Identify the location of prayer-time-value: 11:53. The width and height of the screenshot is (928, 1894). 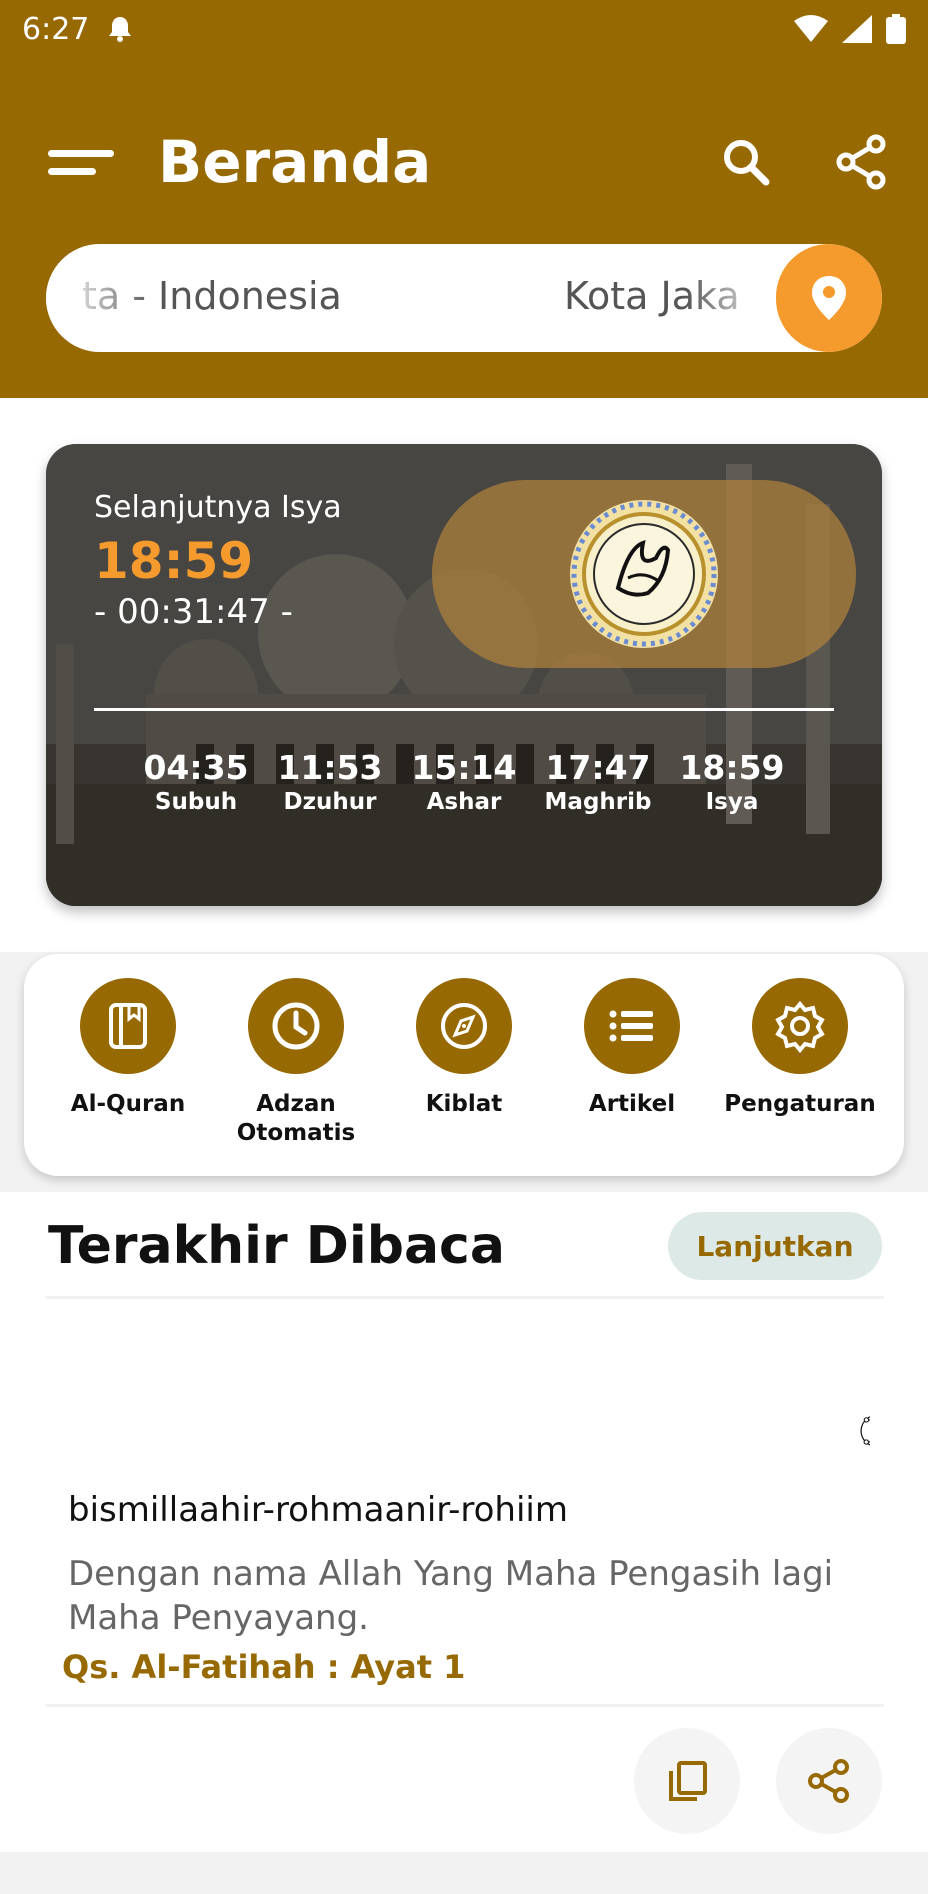
(330, 767).